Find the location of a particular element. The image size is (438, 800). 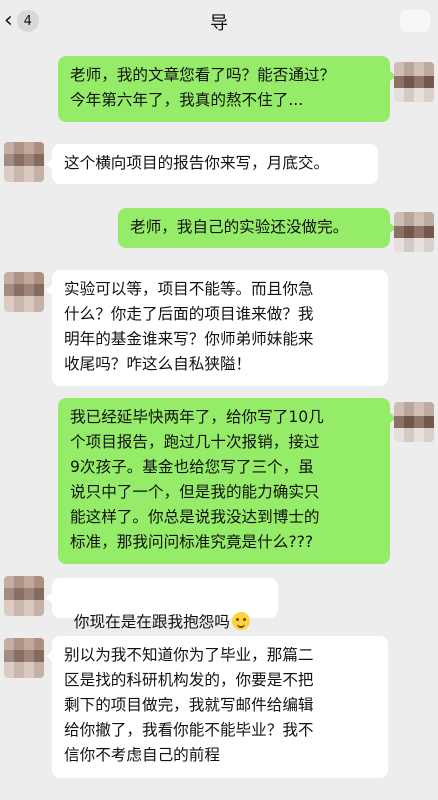

more-button is located at coordinates (415, 21).